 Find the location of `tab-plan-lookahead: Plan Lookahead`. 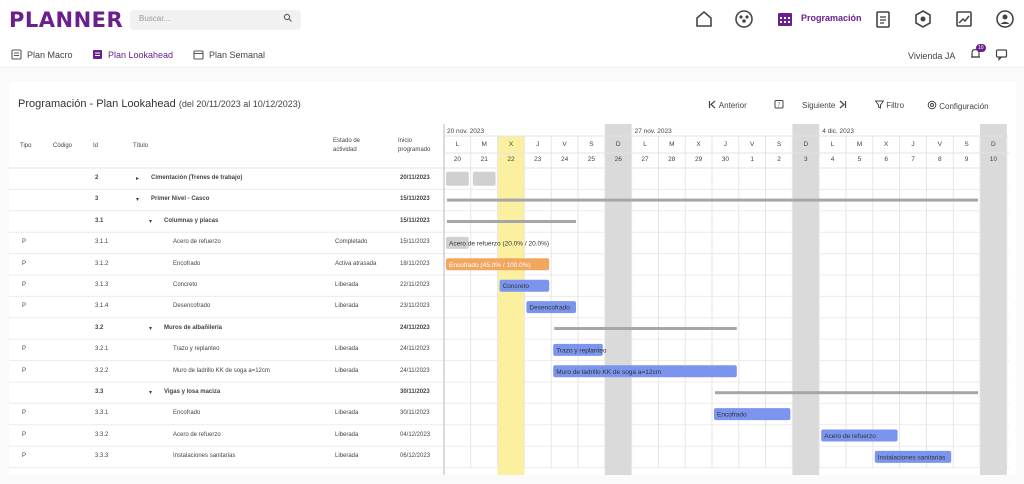

tab-plan-lookahead: Plan Lookahead is located at coordinates (133, 55).